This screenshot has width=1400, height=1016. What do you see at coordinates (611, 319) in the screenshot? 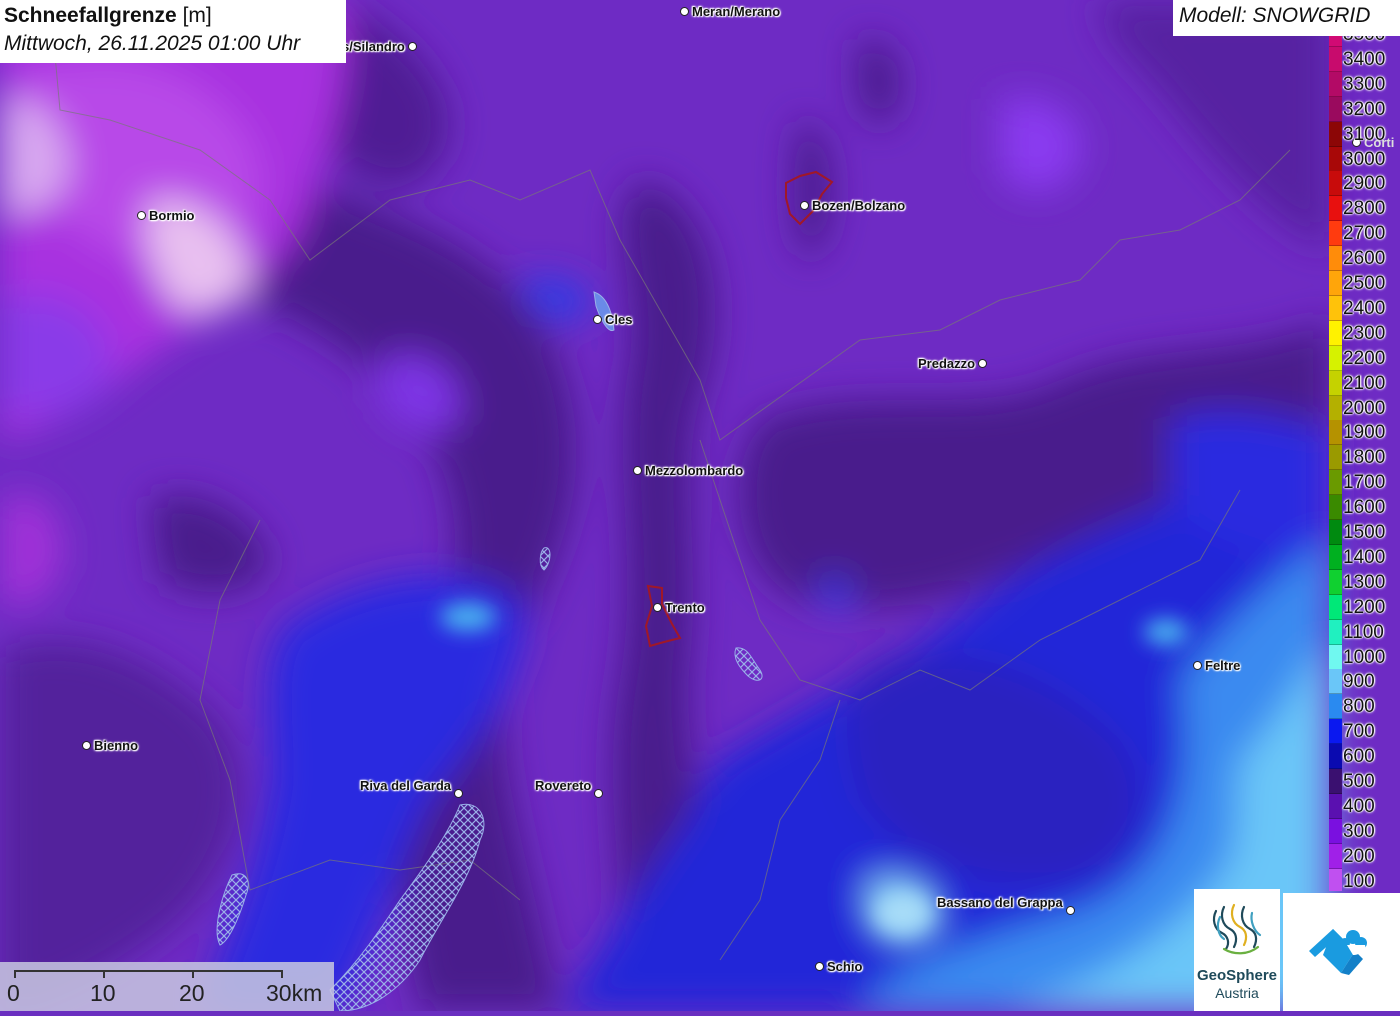
I see `city-cles: Cles` at bounding box center [611, 319].